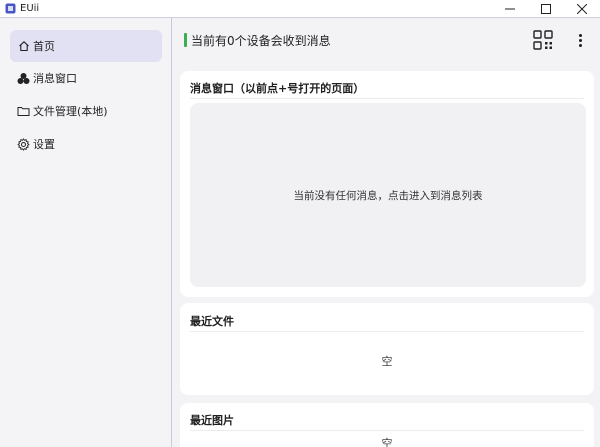 The height and width of the screenshot is (447, 600). Describe the element at coordinates (185, 40) in the screenshot. I see `status-indicator` at that location.